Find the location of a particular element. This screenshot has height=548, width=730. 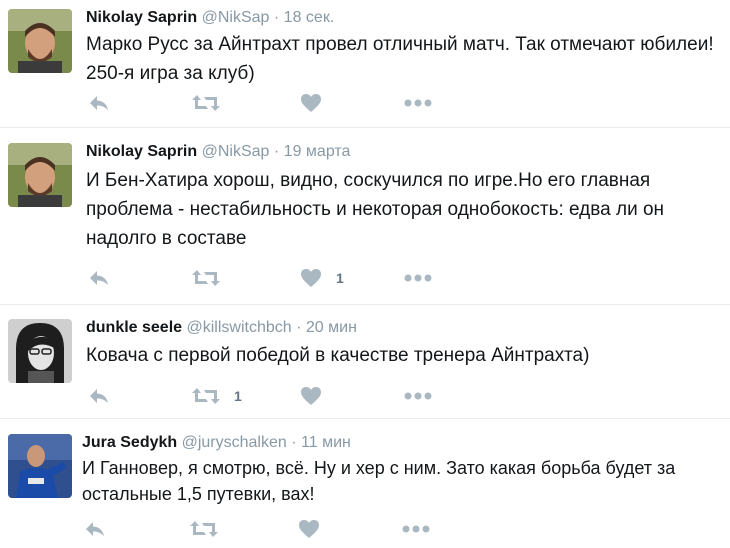

tweet-header: dunkle seele @killswitchbch · 20 мин is located at coordinates (221, 328).